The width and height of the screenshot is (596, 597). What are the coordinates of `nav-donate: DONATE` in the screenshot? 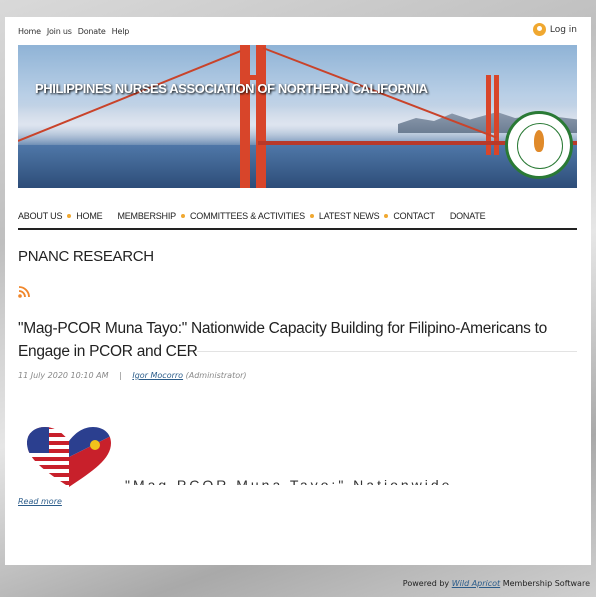 It's located at (468, 216).